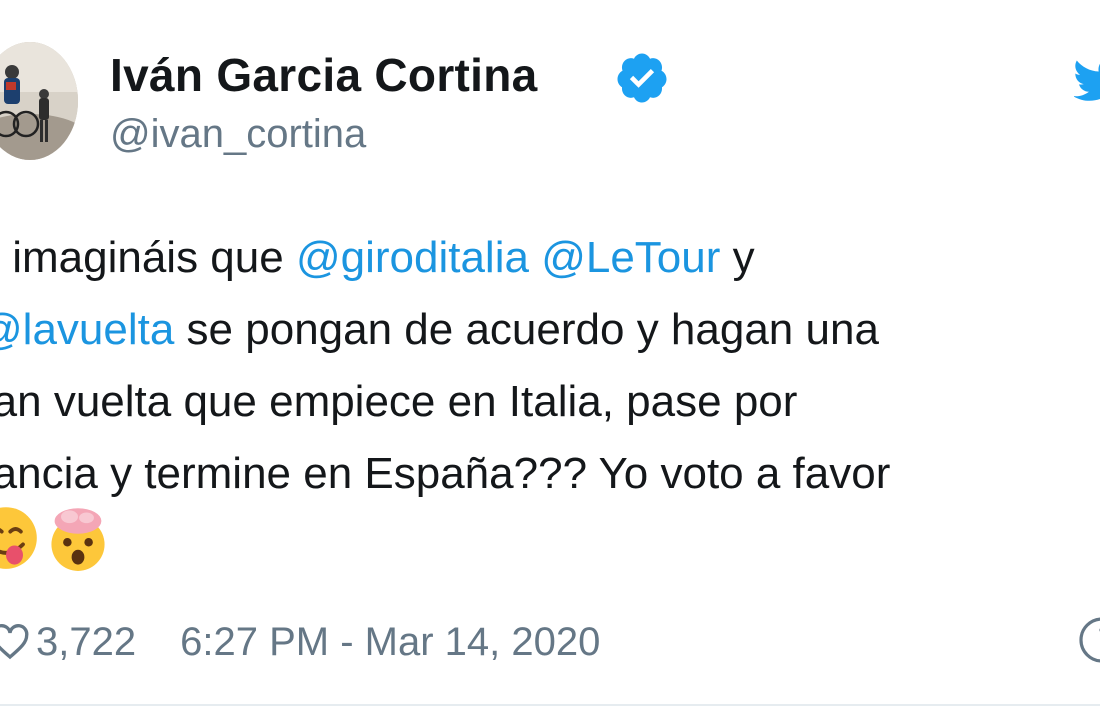  I want to click on tweet-text-segment: y, so click(737, 257).